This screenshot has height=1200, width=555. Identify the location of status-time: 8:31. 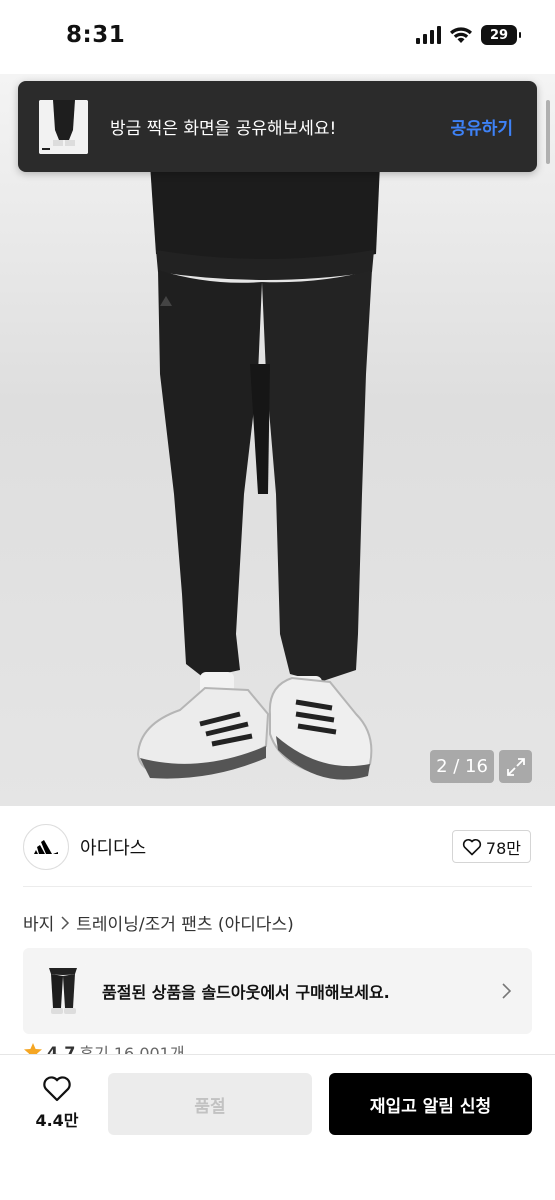
(96, 35).